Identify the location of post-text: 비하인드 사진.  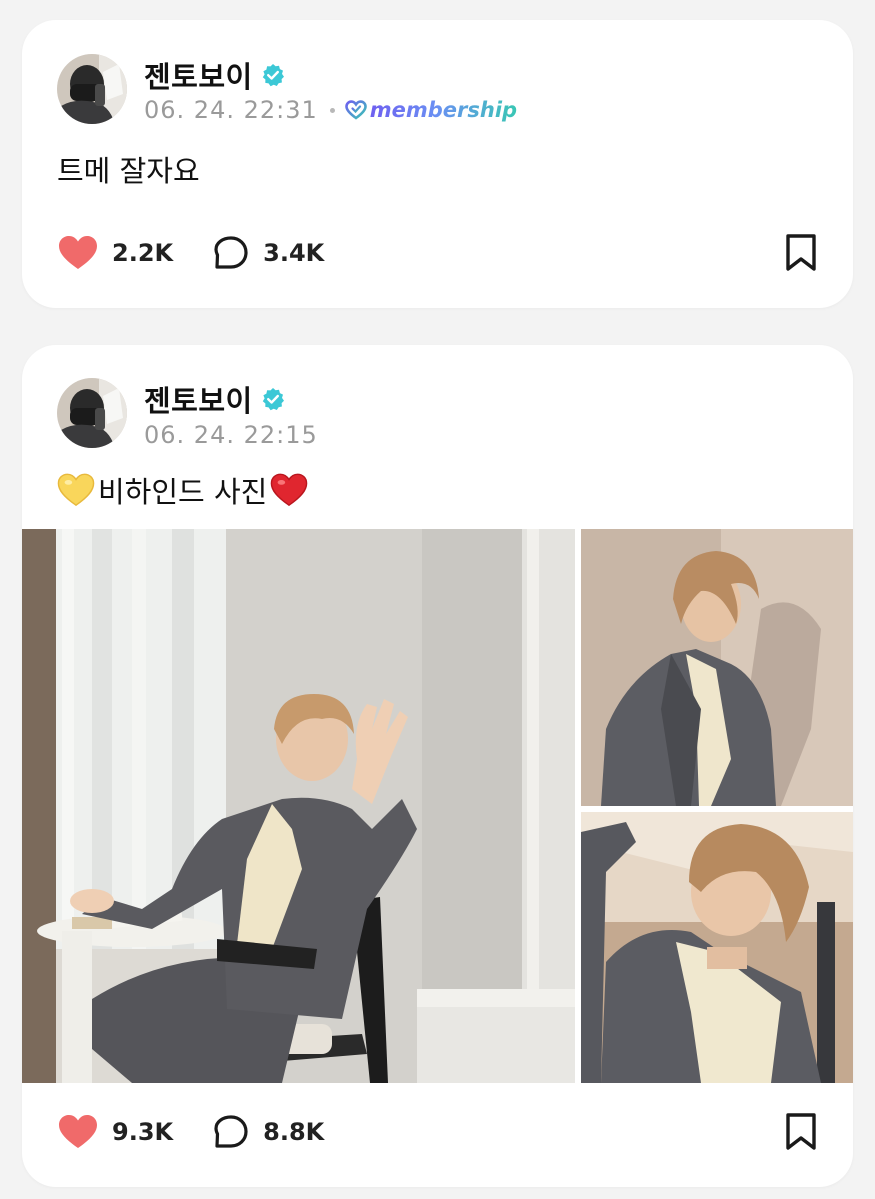
(183, 492).